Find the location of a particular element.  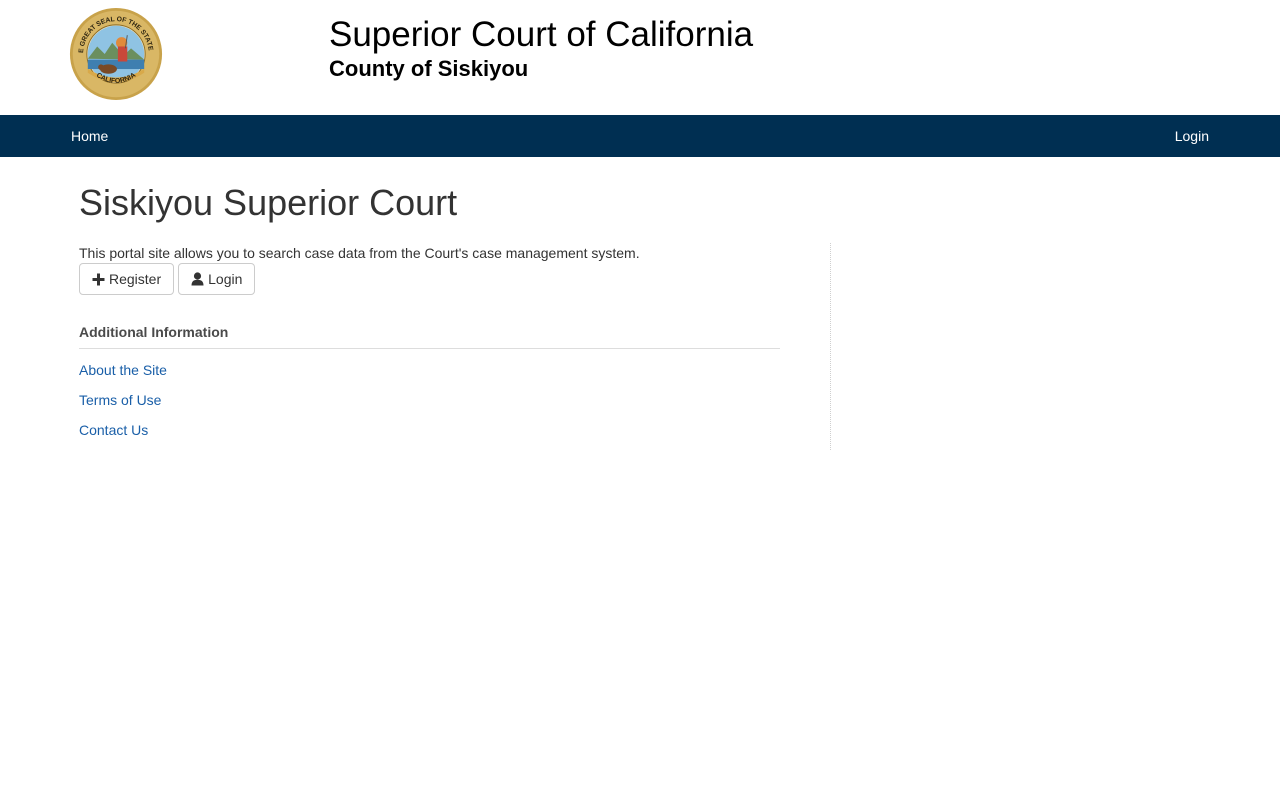

terms-of-use-link: Terms of Use is located at coordinates (120, 400).